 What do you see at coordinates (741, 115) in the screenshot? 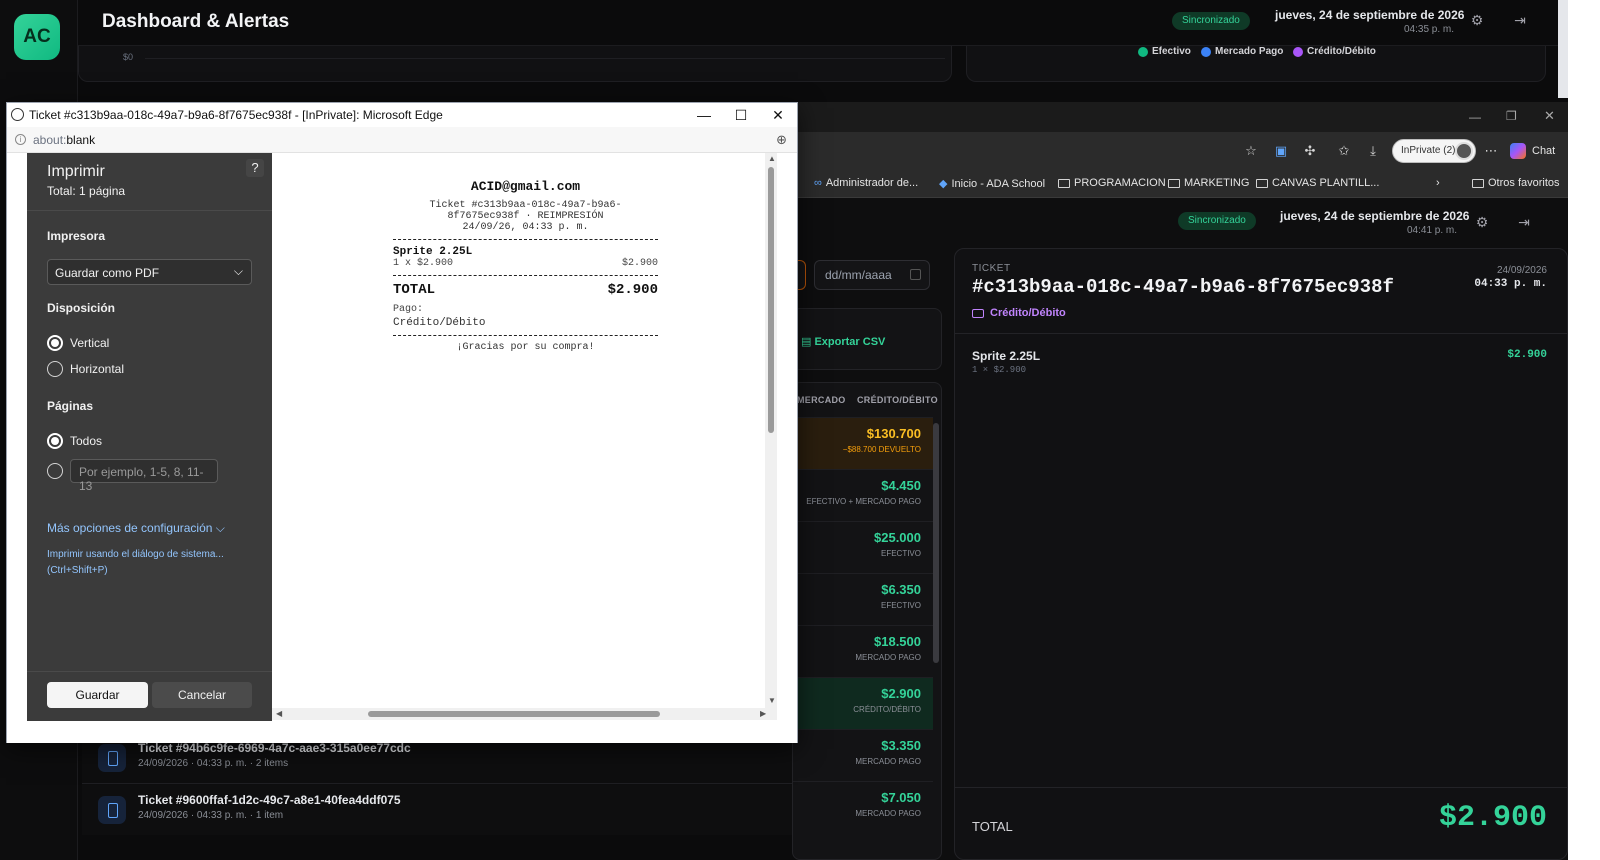
I see `maximize-icon: ☐` at bounding box center [741, 115].